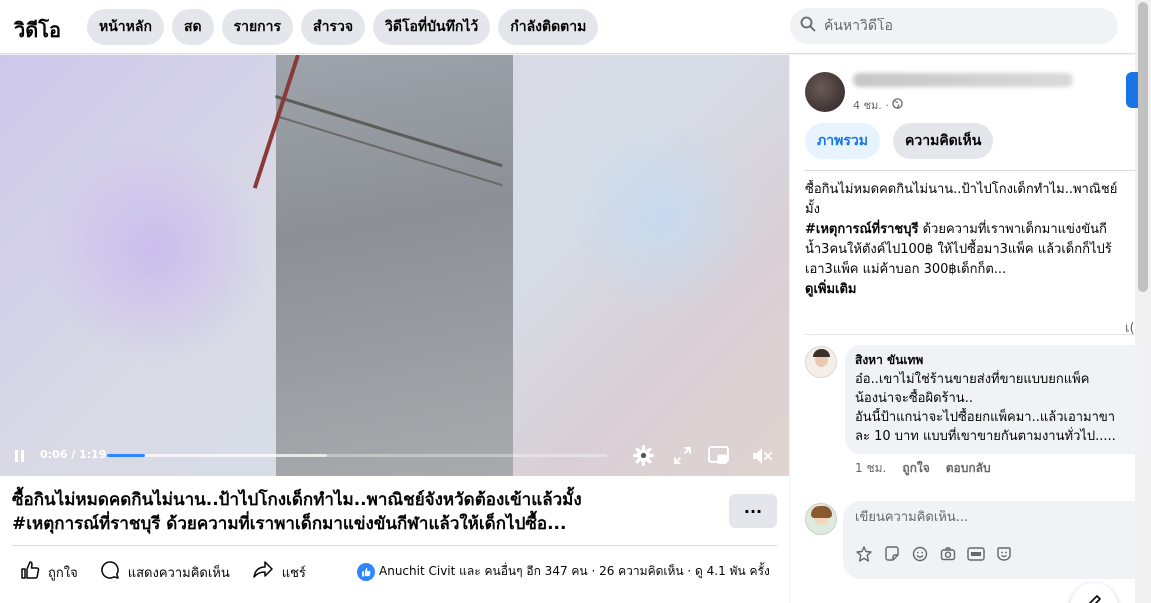  I want to click on comment-button: แสดงความคิดเห็น, so click(165, 572).